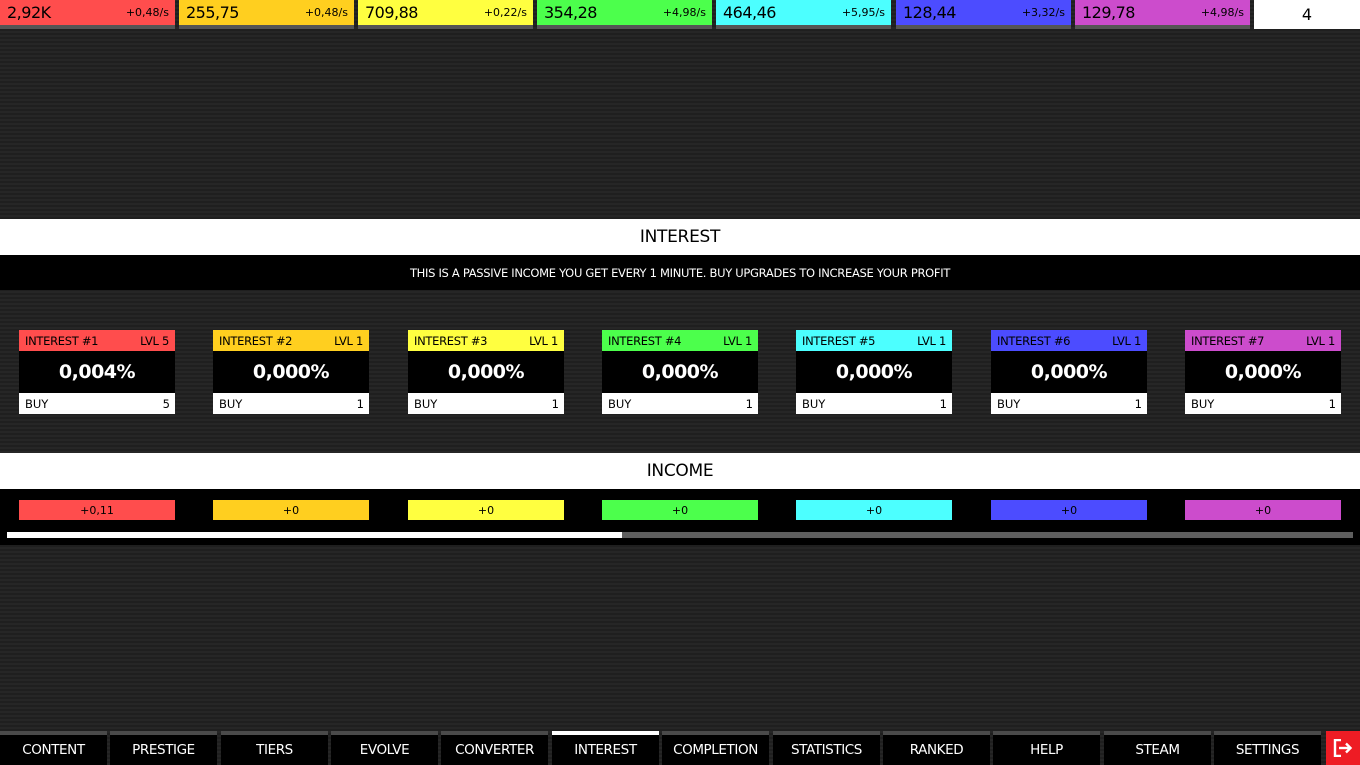 The image size is (1360, 765). I want to click on resource-6: 128,44 +3,32/s, so click(983, 14).